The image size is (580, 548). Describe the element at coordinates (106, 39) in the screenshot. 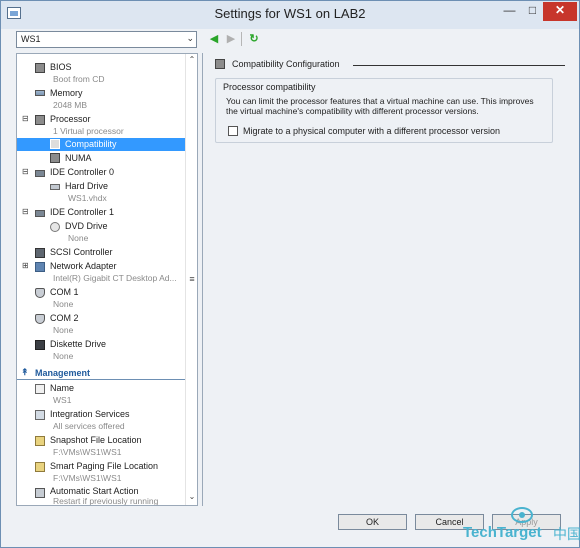

I see `vm-dropdown: WS1 ⌄` at that location.